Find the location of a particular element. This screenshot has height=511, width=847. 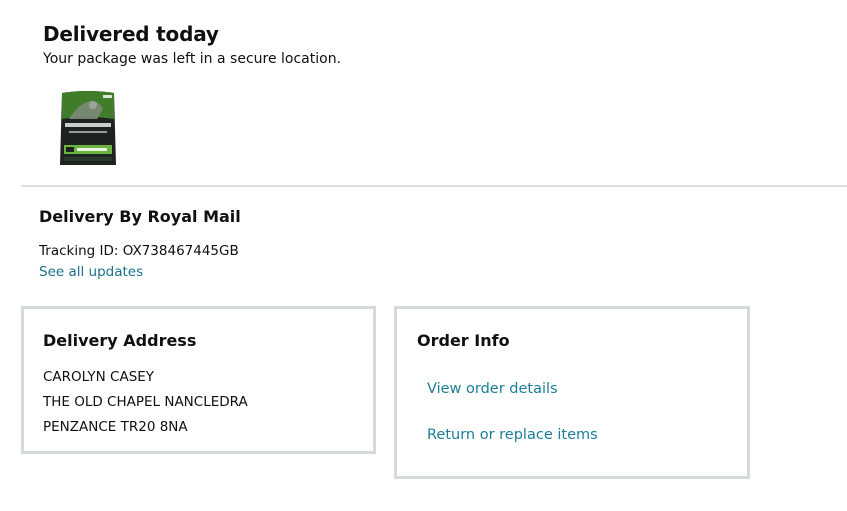

view-order-details-link: View order details is located at coordinates (492, 389).